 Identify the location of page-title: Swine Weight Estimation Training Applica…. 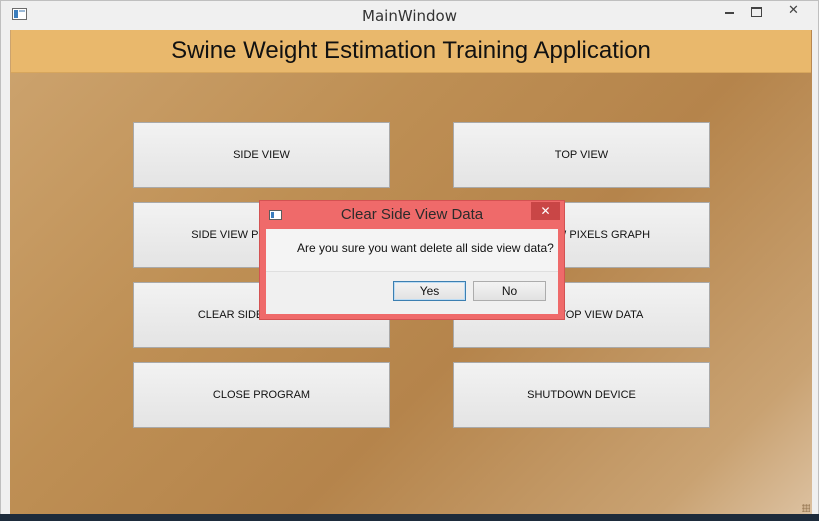
(411, 50).